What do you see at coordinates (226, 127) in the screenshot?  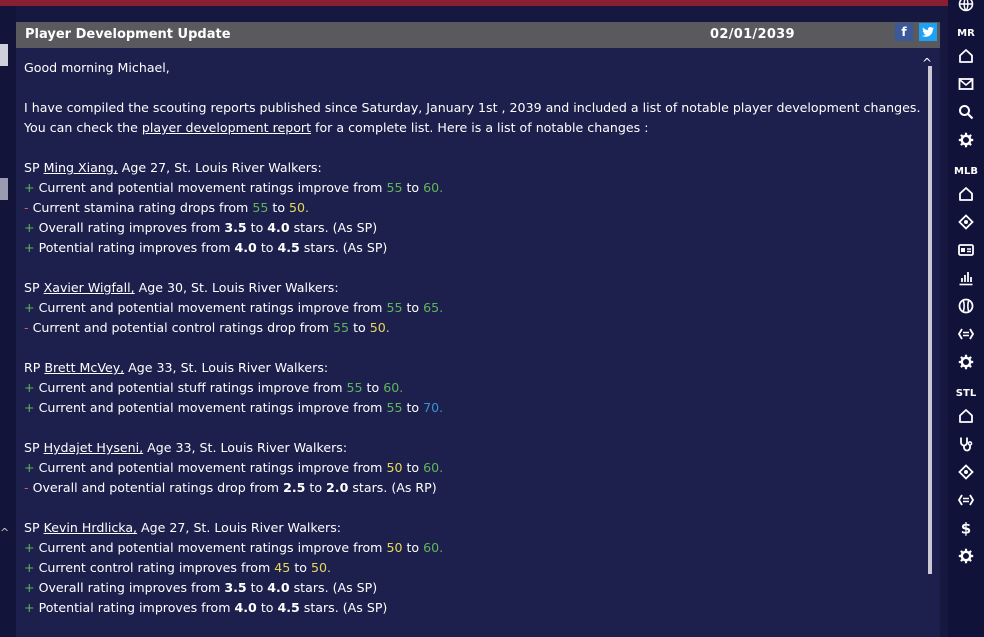 I see `player-development-report-link: player development report` at bounding box center [226, 127].